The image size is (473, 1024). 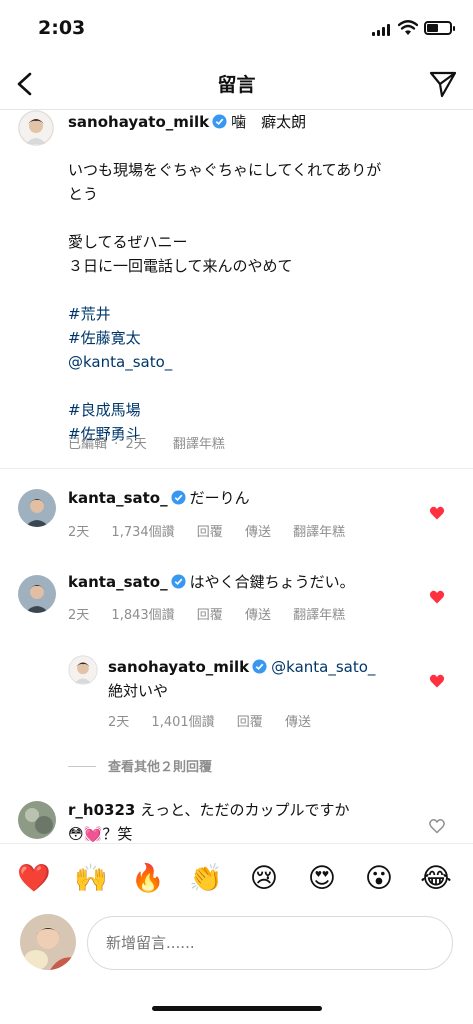 I want to click on reply-username: sanohayato_milk, so click(x=178, y=667).